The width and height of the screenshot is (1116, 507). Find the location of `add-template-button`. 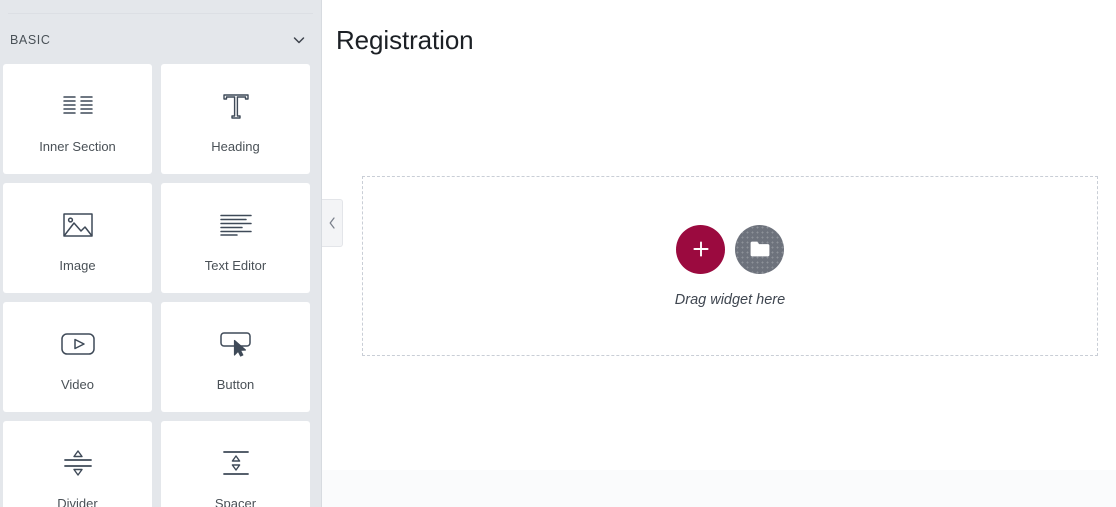

add-template-button is located at coordinates (759, 249).